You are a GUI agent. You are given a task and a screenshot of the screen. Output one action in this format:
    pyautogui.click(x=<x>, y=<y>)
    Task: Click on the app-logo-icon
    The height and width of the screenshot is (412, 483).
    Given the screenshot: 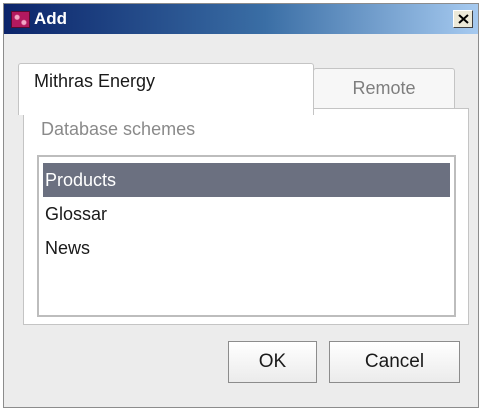 What is the action you would take?
    pyautogui.click(x=20, y=19)
    